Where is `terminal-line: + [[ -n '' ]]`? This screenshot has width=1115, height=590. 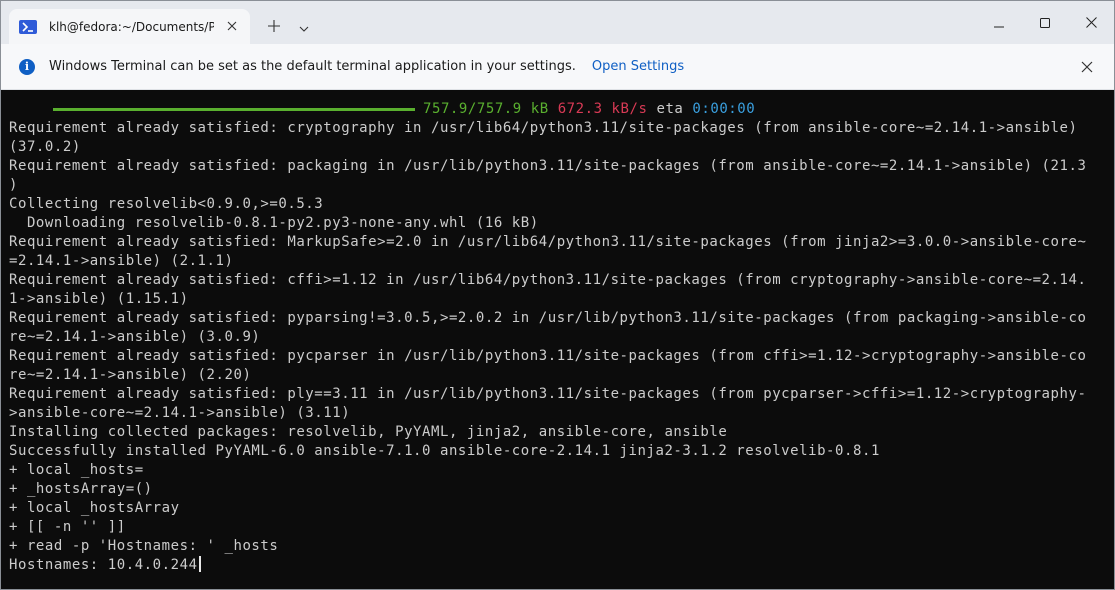
terminal-line: + [[ -n '' ]] is located at coordinates (67, 527).